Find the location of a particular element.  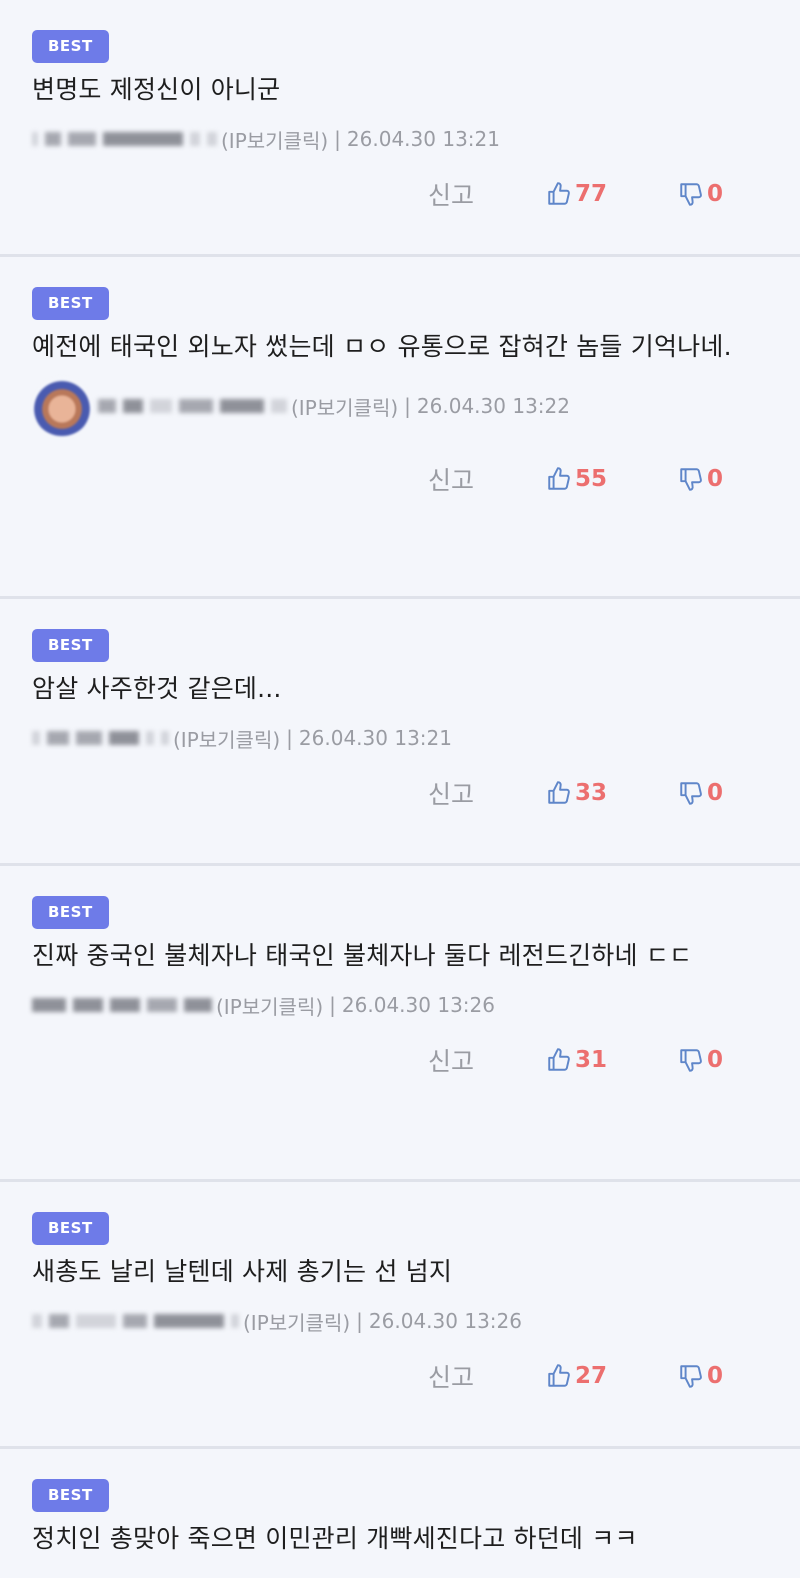

comment-actions: 신고 77 0 is located at coordinates (400, 194).